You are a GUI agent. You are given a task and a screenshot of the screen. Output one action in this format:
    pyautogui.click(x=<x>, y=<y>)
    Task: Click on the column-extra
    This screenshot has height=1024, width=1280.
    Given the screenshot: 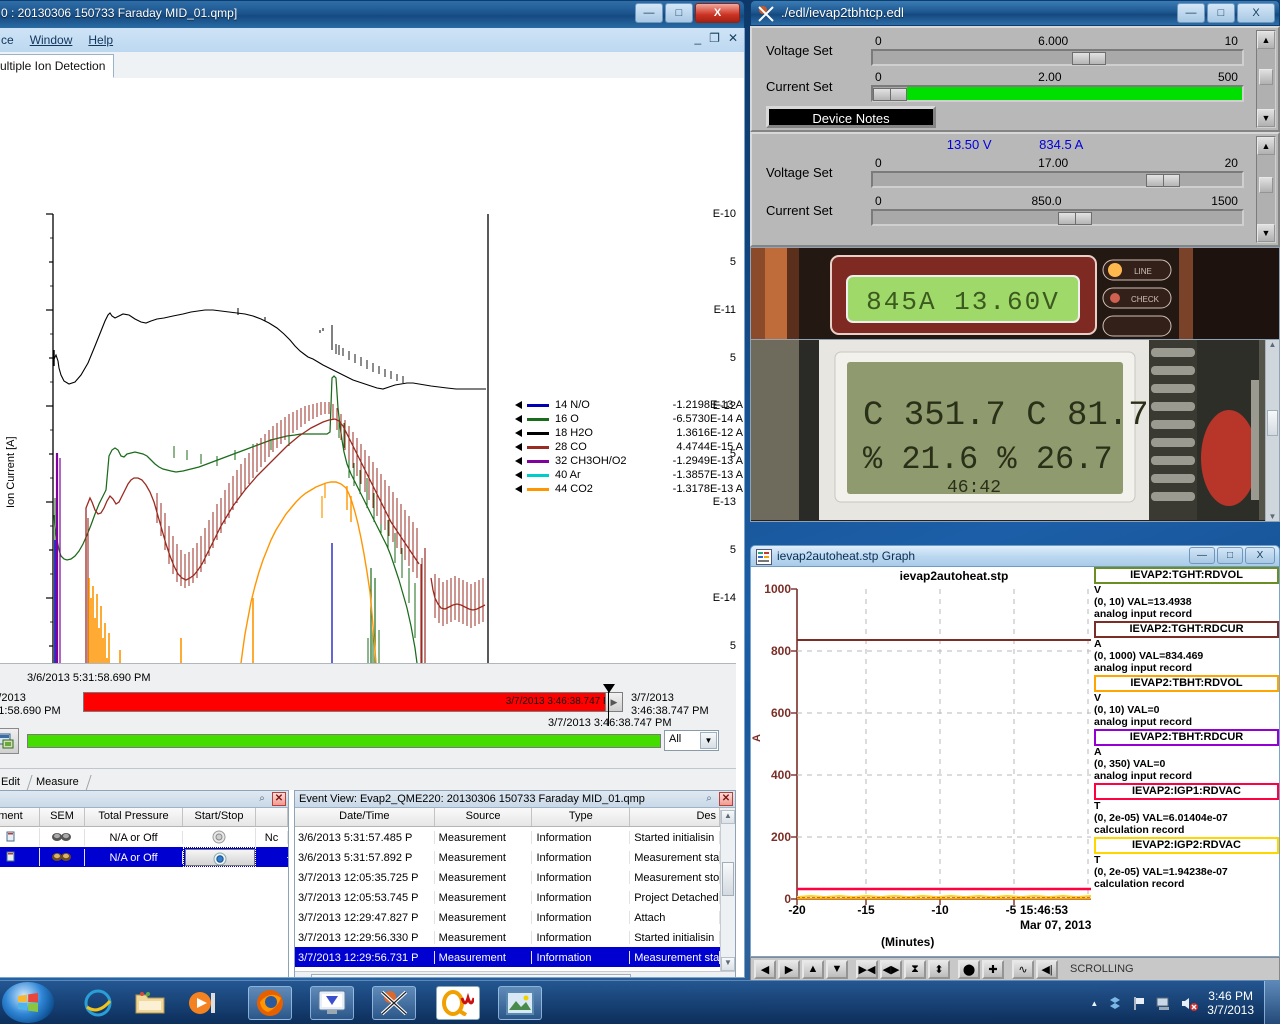 What is the action you would take?
    pyautogui.click(x=272, y=817)
    